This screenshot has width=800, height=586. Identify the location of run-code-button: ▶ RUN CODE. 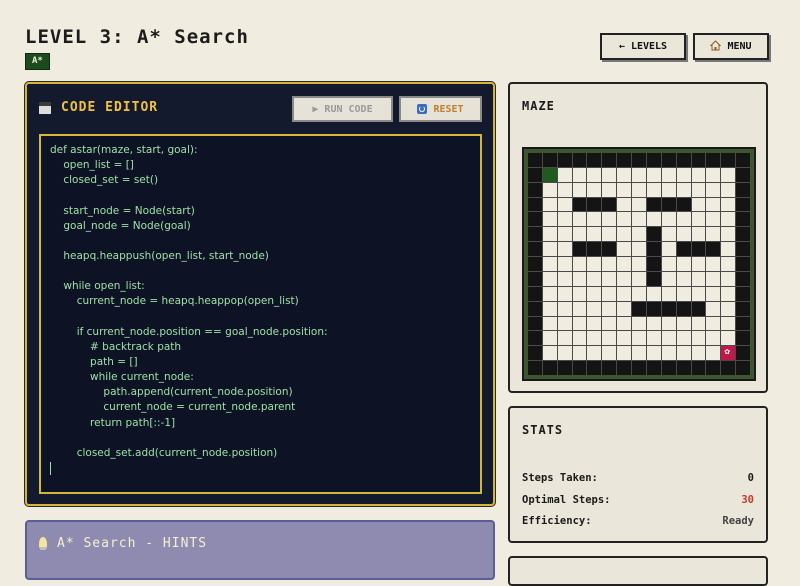
(342, 109).